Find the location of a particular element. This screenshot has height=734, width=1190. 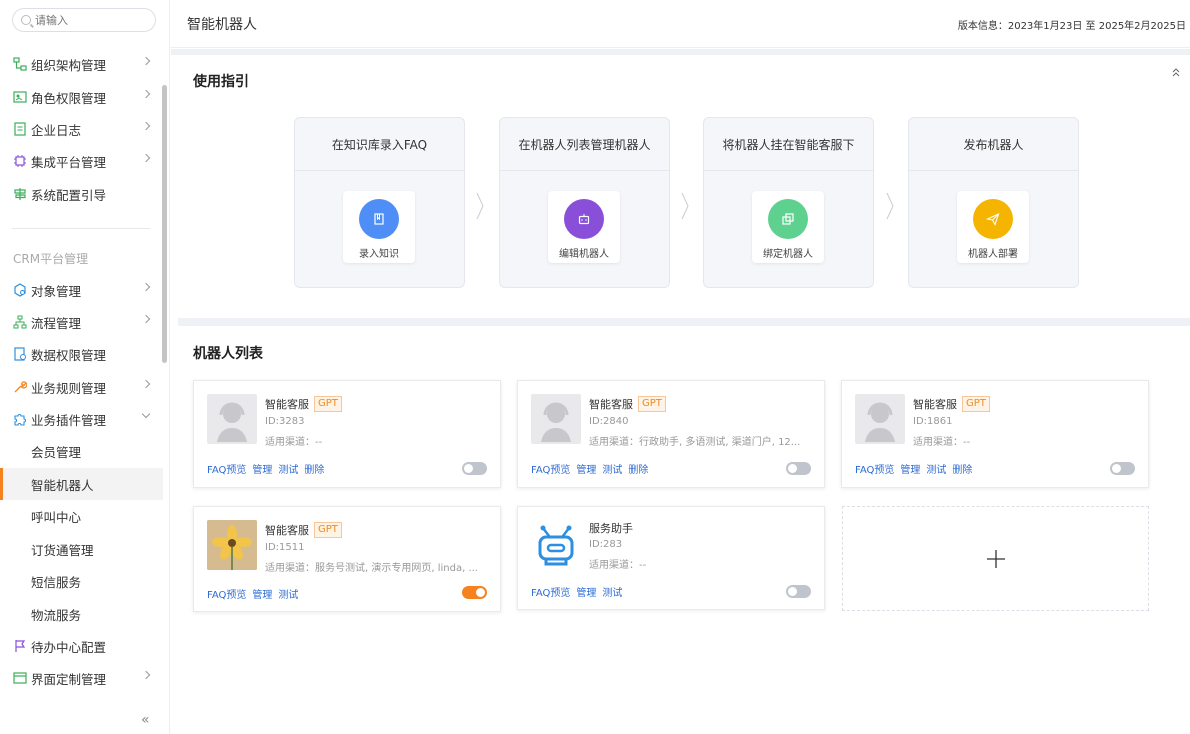

sidebar-item-label: 订货通管理 is located at coordinates (62, 550).